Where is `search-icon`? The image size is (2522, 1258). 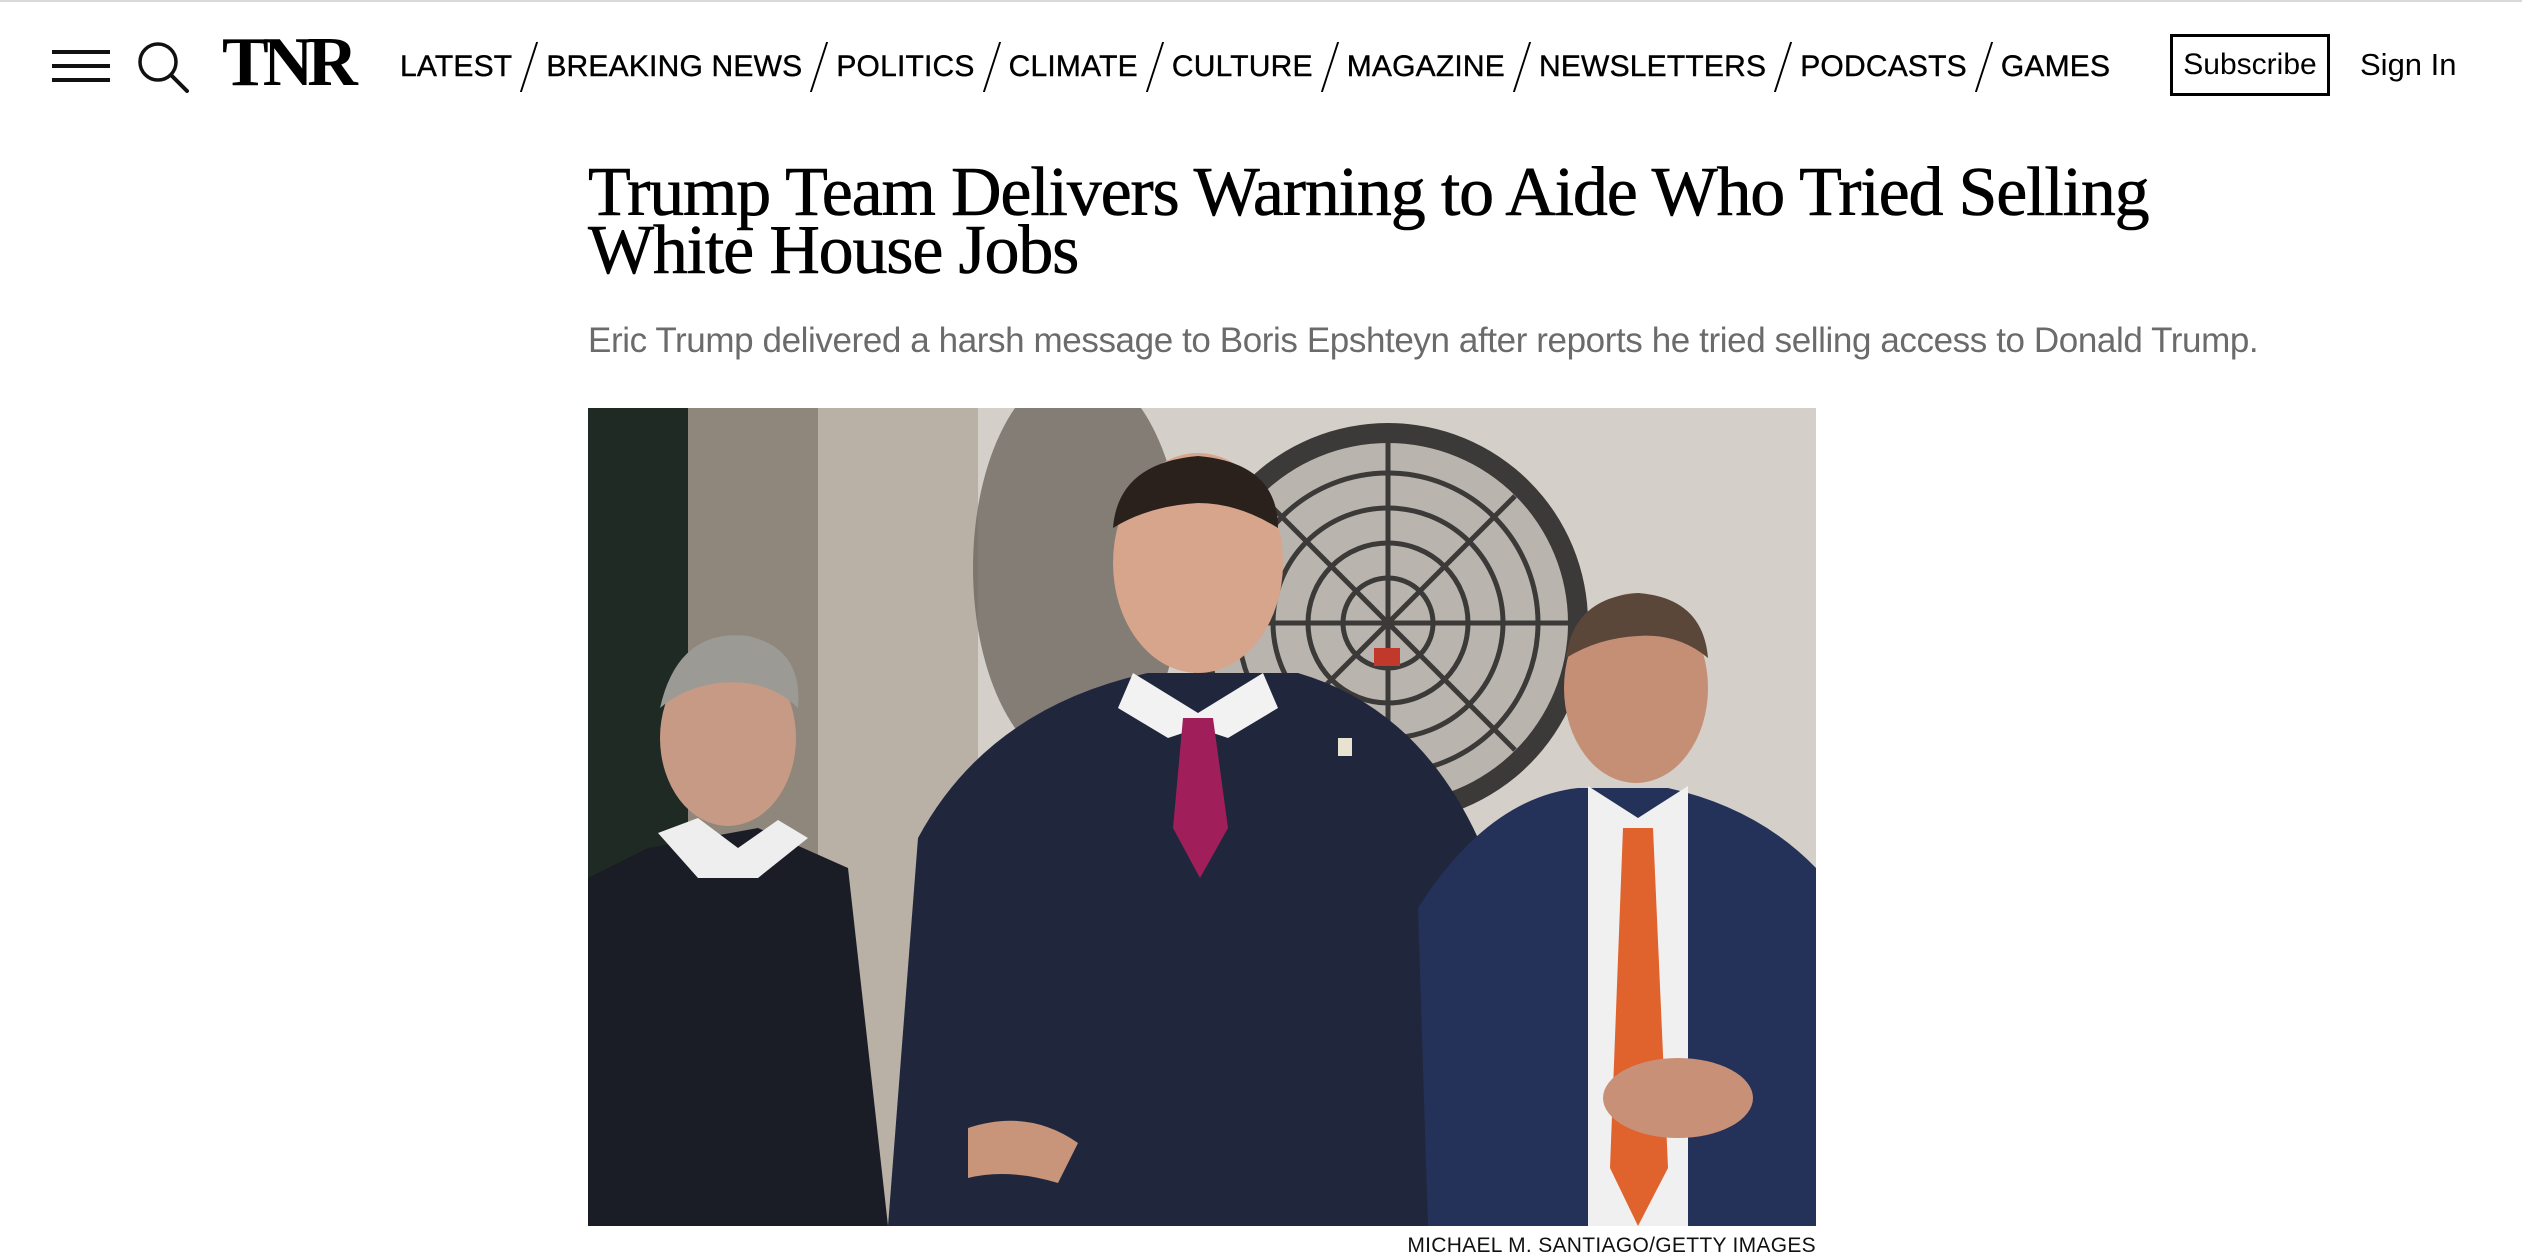 search-icon is located at coordinates (163, 67).